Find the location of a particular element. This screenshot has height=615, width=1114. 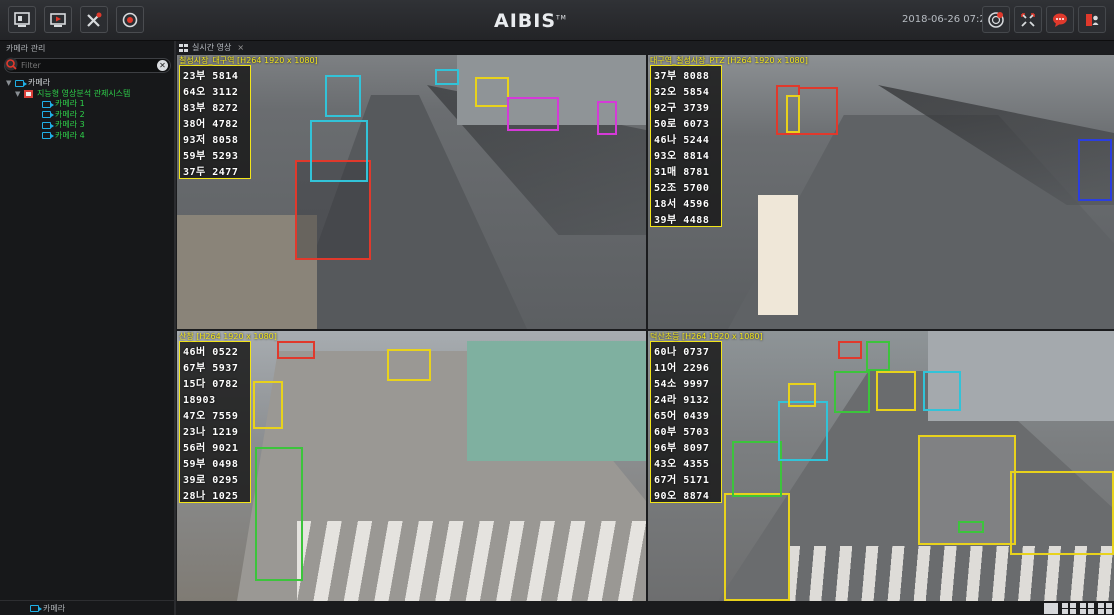

sidebar-footer: 카메라 is located at coordinates (87, 607).